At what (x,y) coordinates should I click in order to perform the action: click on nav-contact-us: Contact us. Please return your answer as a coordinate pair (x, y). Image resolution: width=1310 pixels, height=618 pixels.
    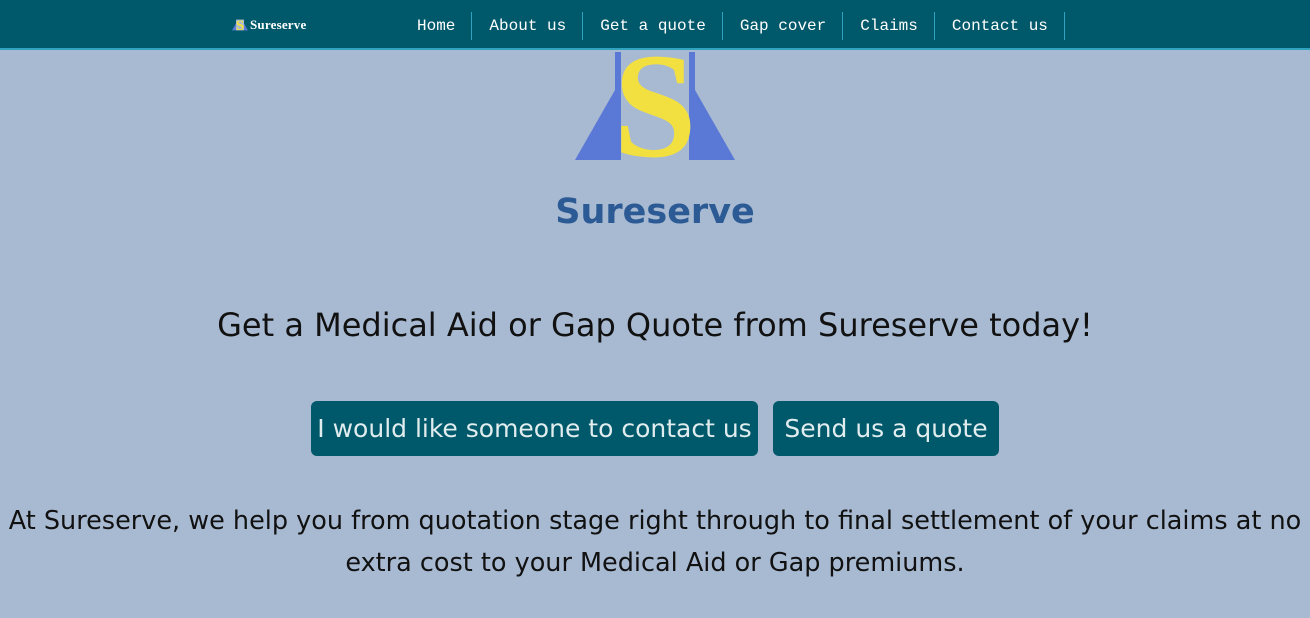
    Looking at the image, I should click on (1000, 26).